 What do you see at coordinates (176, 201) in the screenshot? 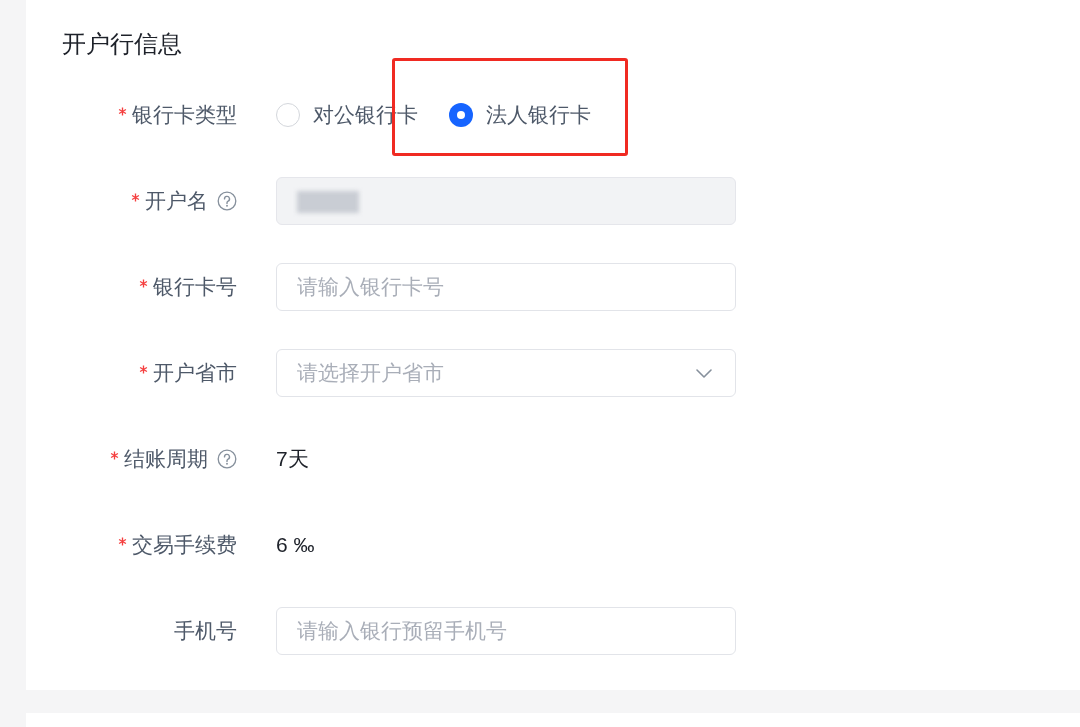
I see `field-label: 开户名` at bounding box center [176, 201].